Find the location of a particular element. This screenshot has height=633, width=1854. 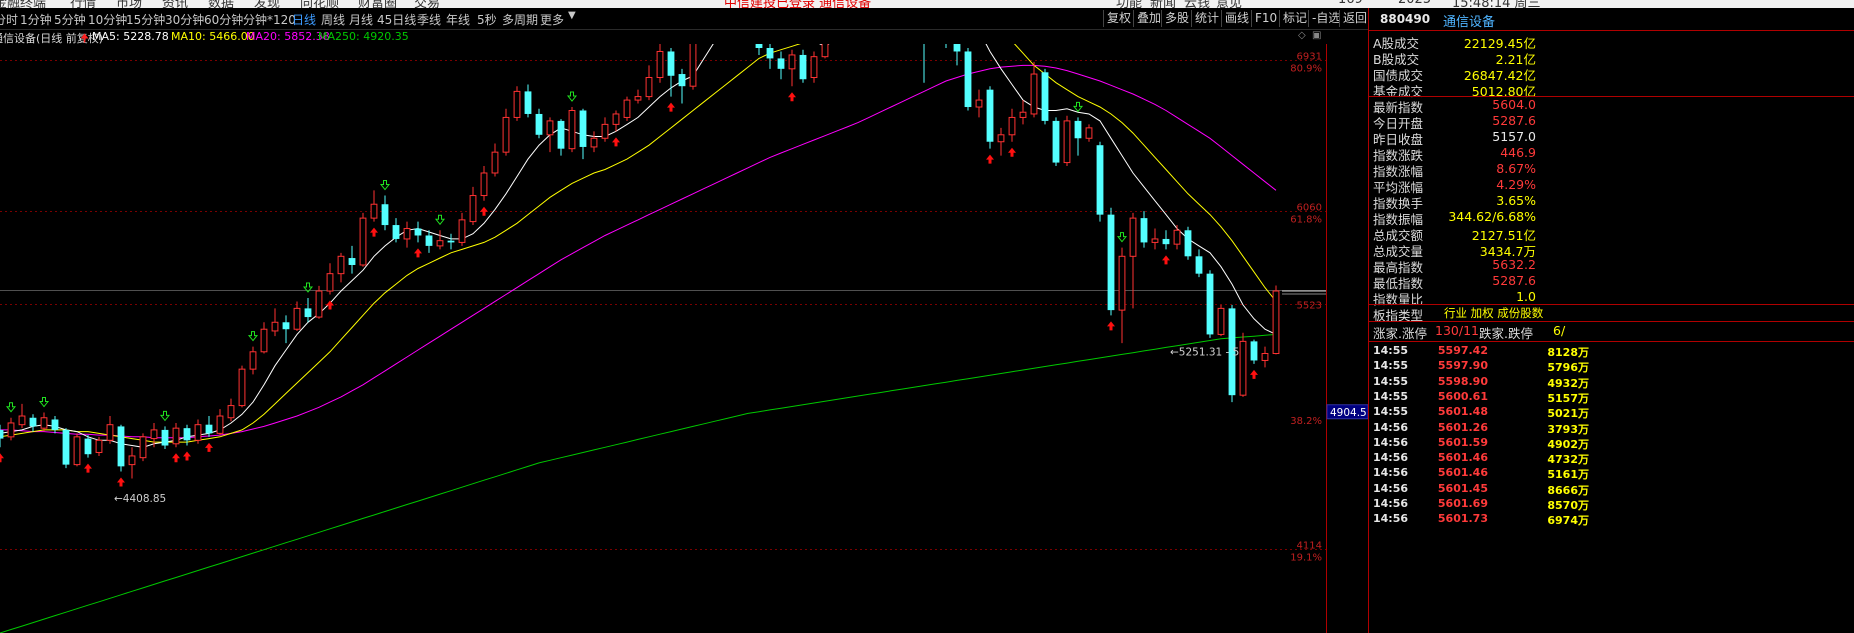

menu-item: 同花顺 is located at coordinates (319, 4).